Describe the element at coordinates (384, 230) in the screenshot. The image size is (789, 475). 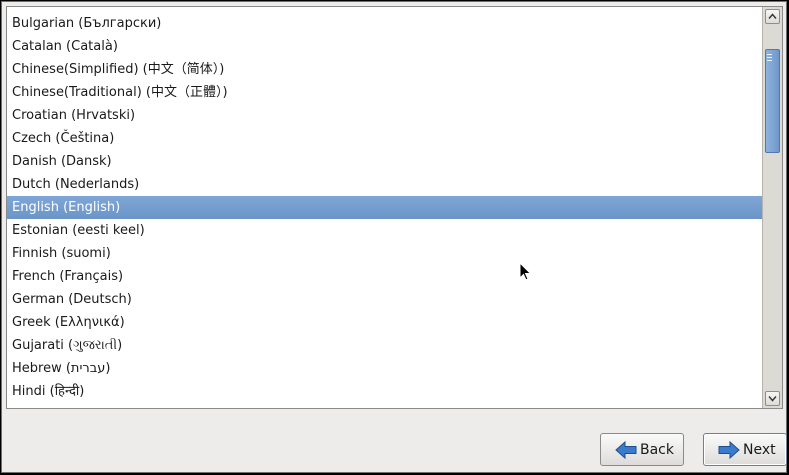
I see `language-item: Estonian (eesti keel)` at that location.